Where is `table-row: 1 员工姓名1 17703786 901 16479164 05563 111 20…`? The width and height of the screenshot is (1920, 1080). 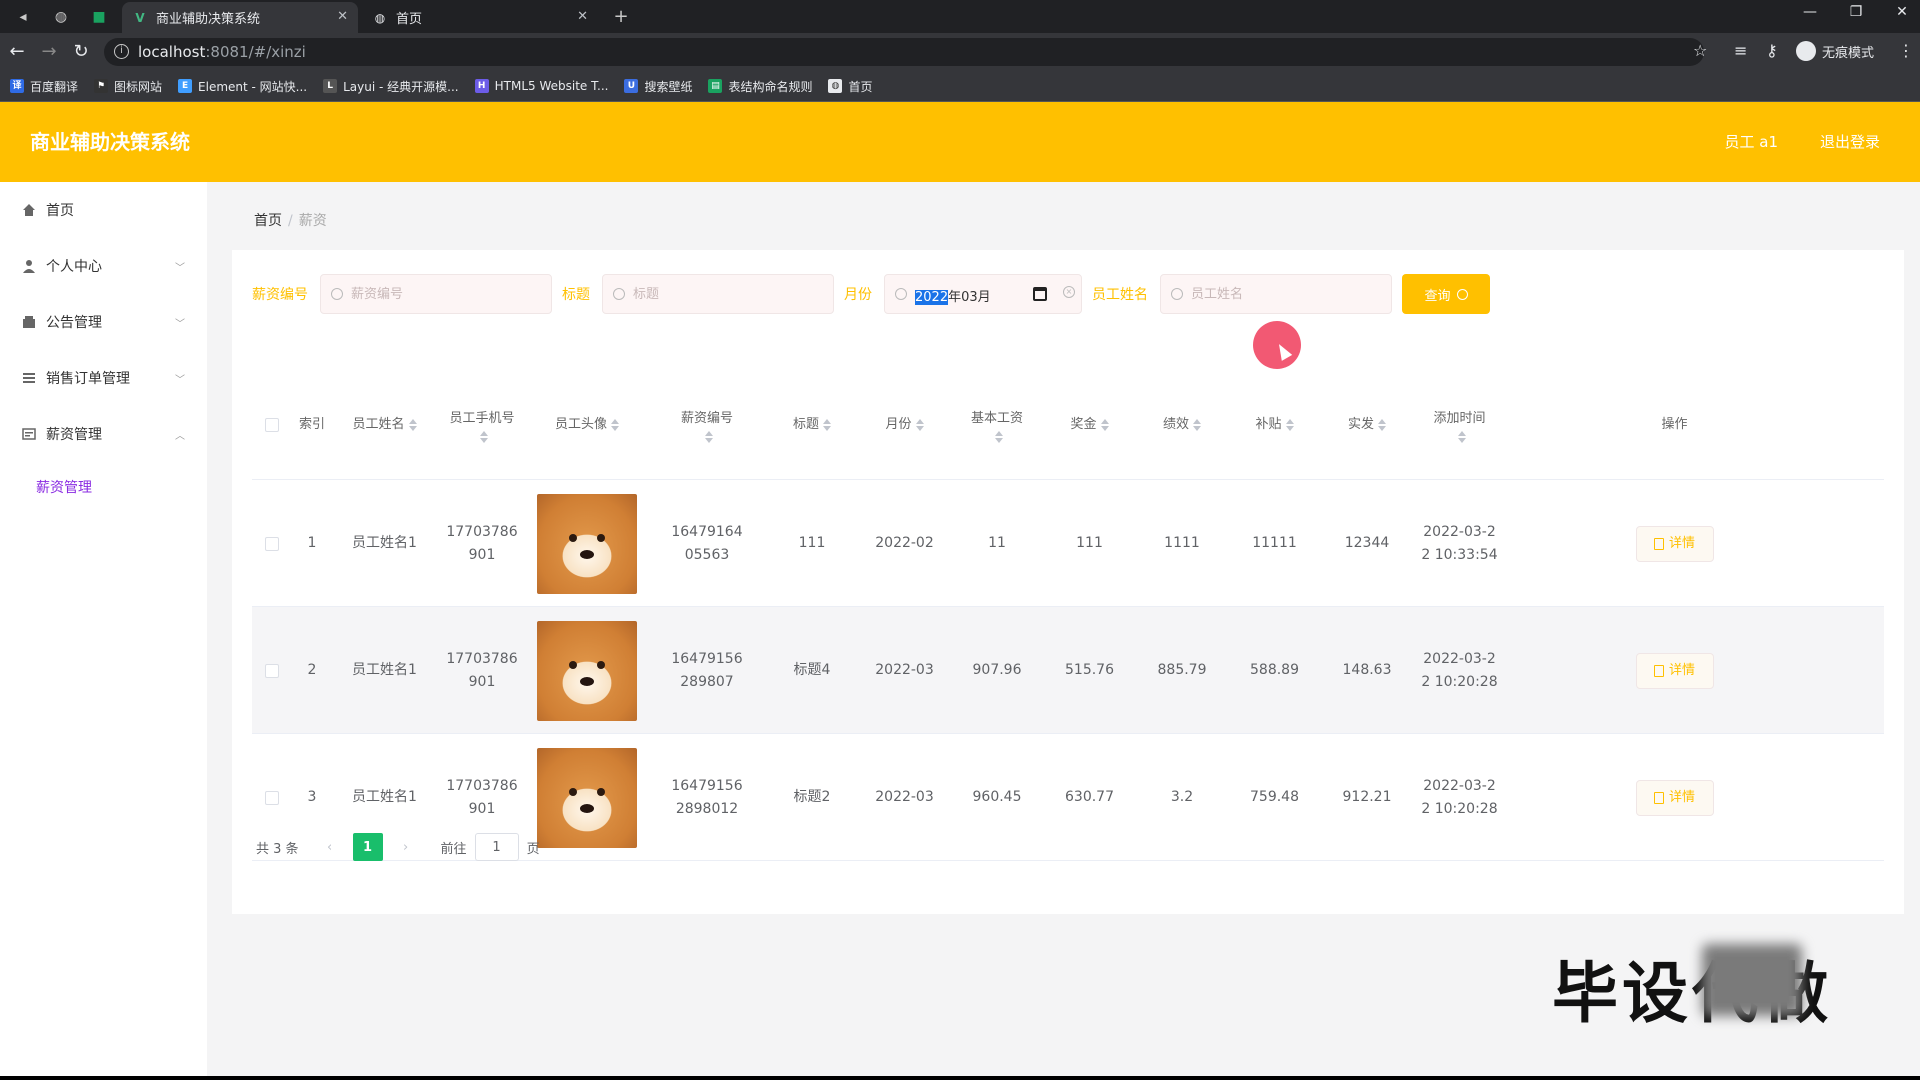
table-row: 1 员工姓名1 17703786 901 16479164 05563 111 20… is located at coordinates (1068, 543).